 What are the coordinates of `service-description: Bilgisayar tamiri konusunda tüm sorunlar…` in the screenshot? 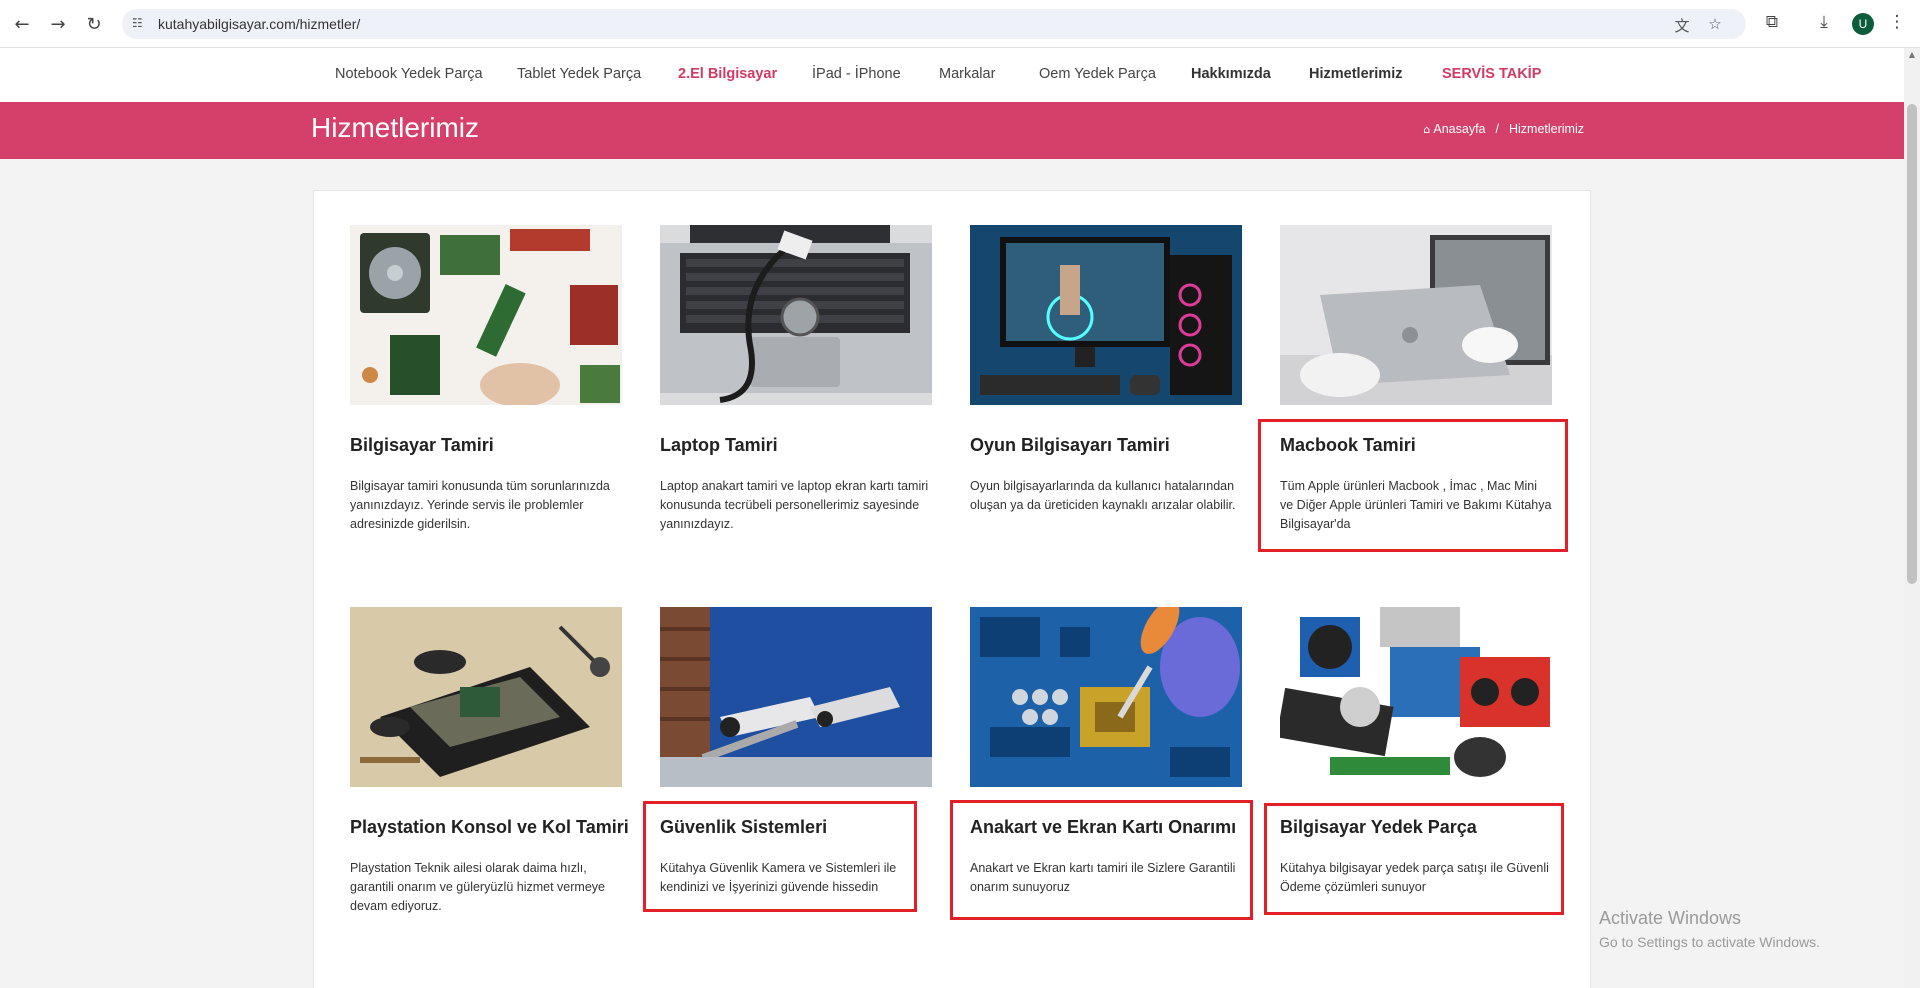 It's located at (480, 505).